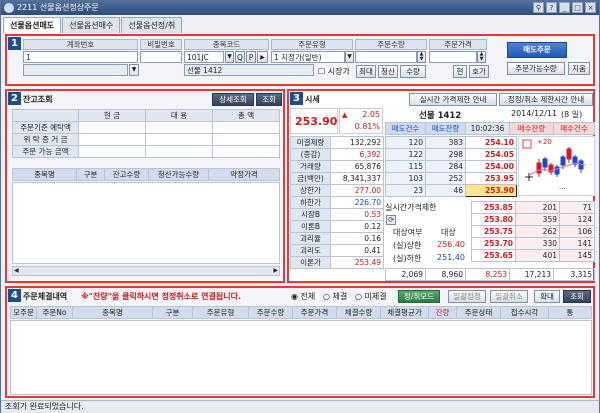 The height and width of the screenshot is (413, 600). Describe the element at coordinates (204, 57) in the screenshot. I see `code-input: 101JC` at that location.